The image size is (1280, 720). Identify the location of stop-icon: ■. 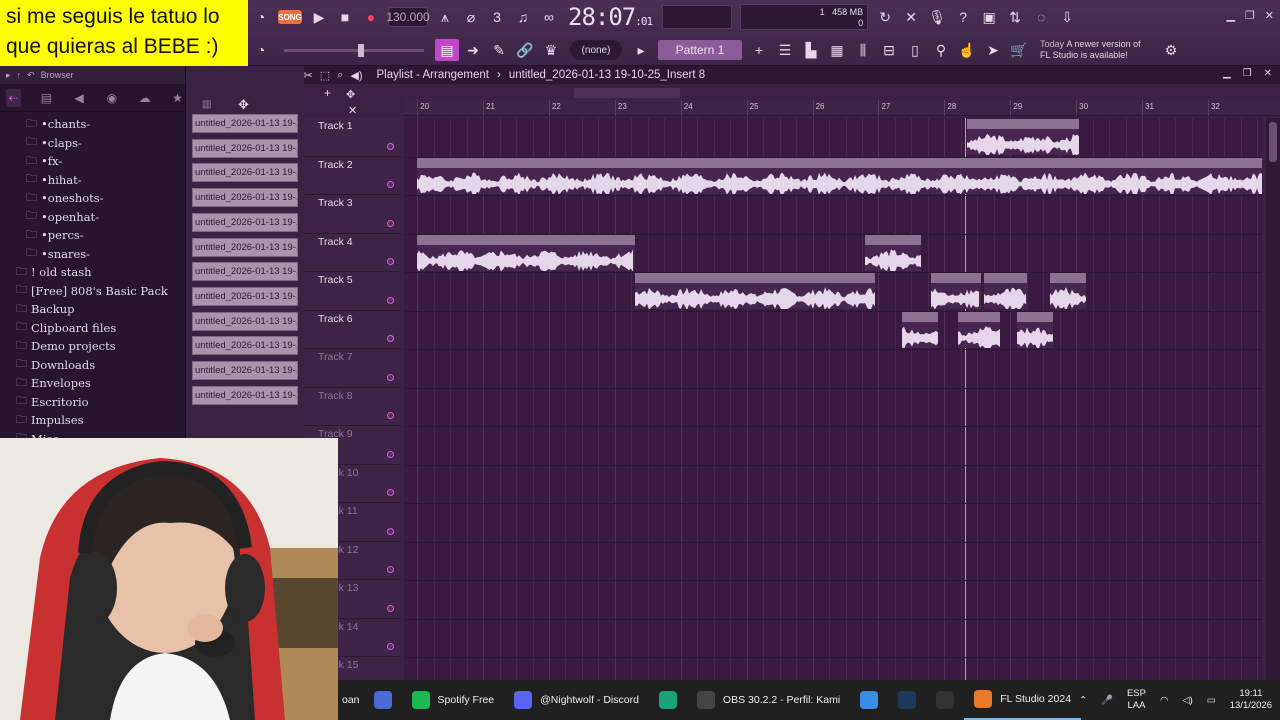
(345, 17).